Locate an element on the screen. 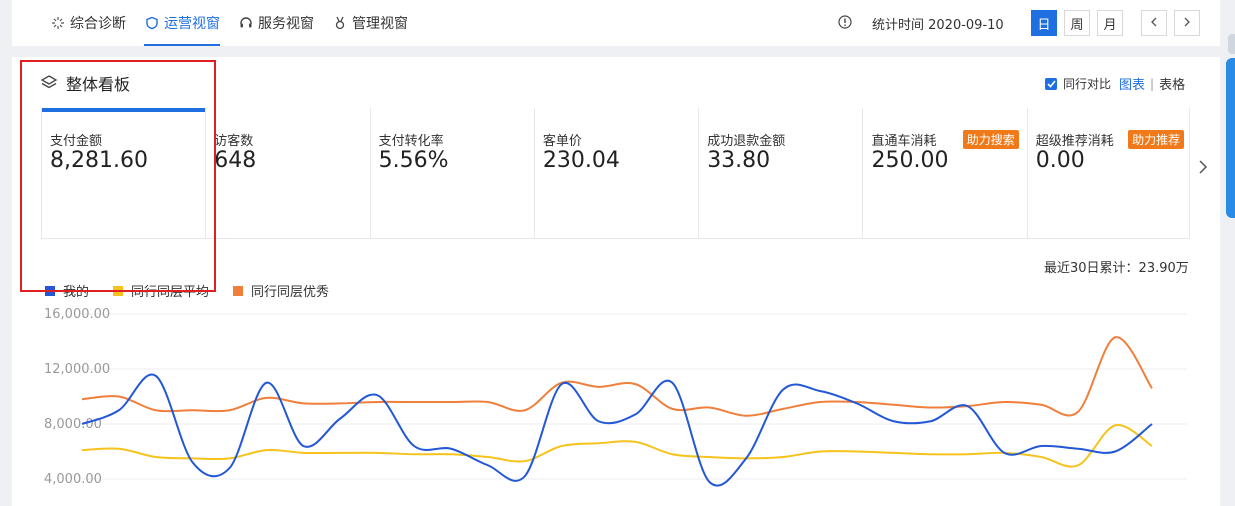 This screenshot has height=506, width=1235. metric-compare-row: 较前1日0.00% is located at coordinates (945, 237).